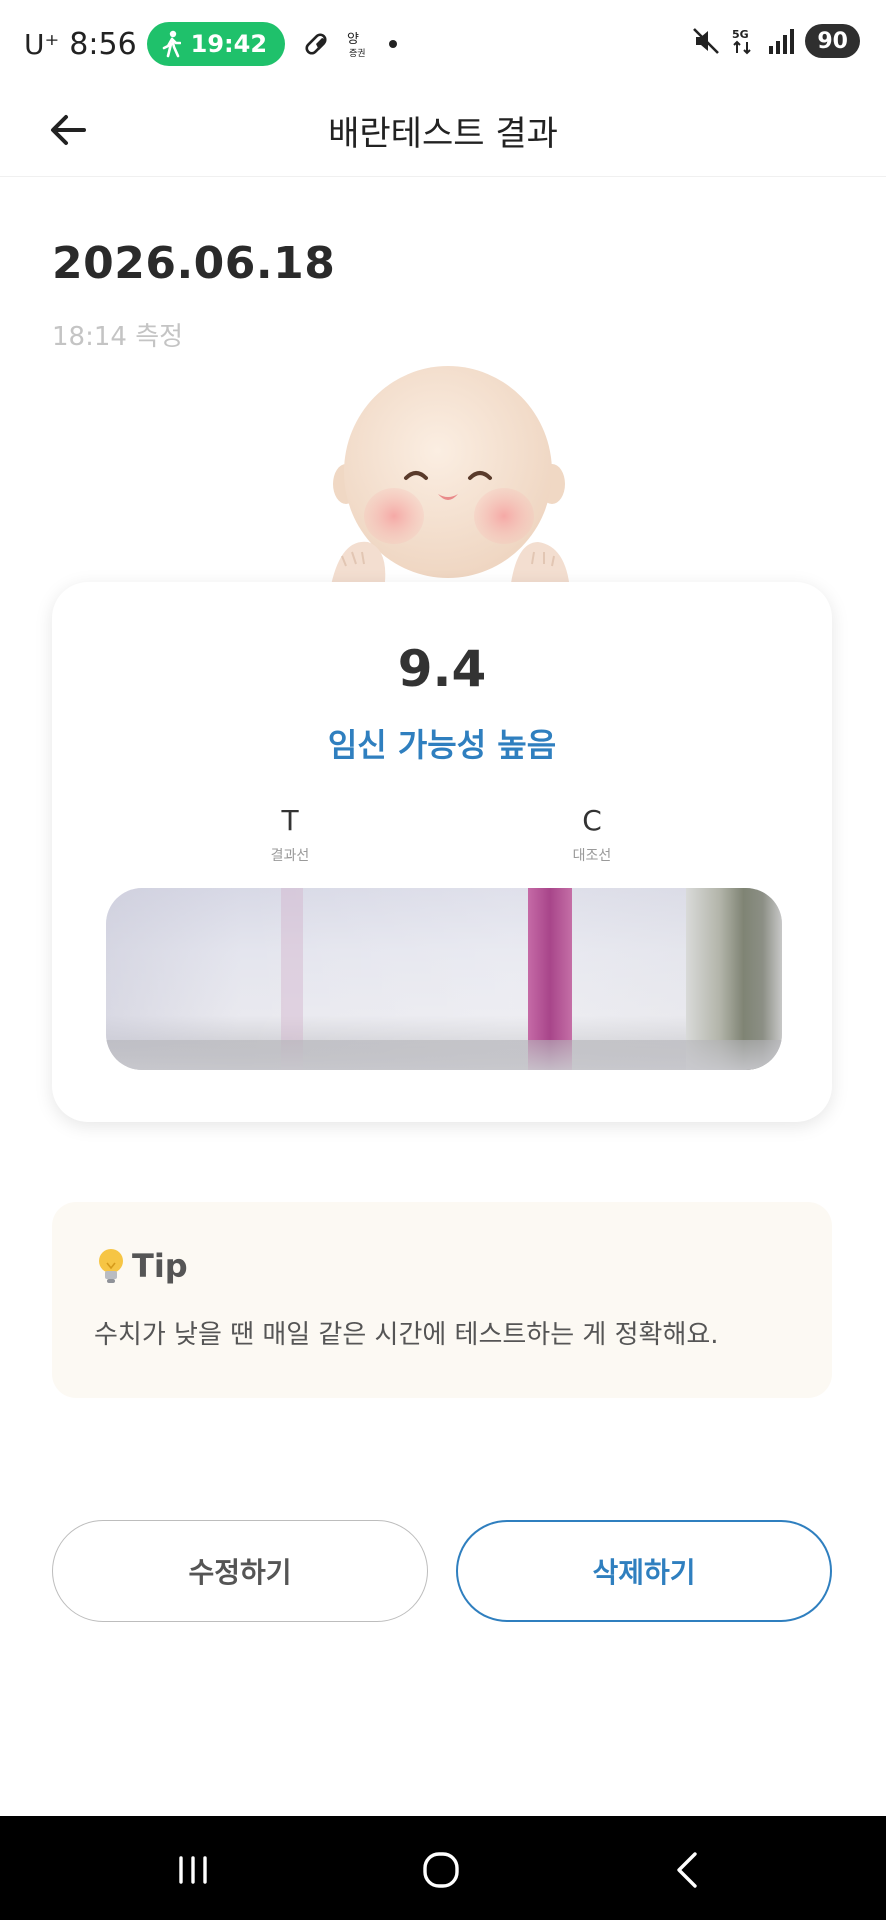  What do you see at coordinates (103, 44) in the screenshot?
I see `clock: 8:56` at bounding box center [103, 44].